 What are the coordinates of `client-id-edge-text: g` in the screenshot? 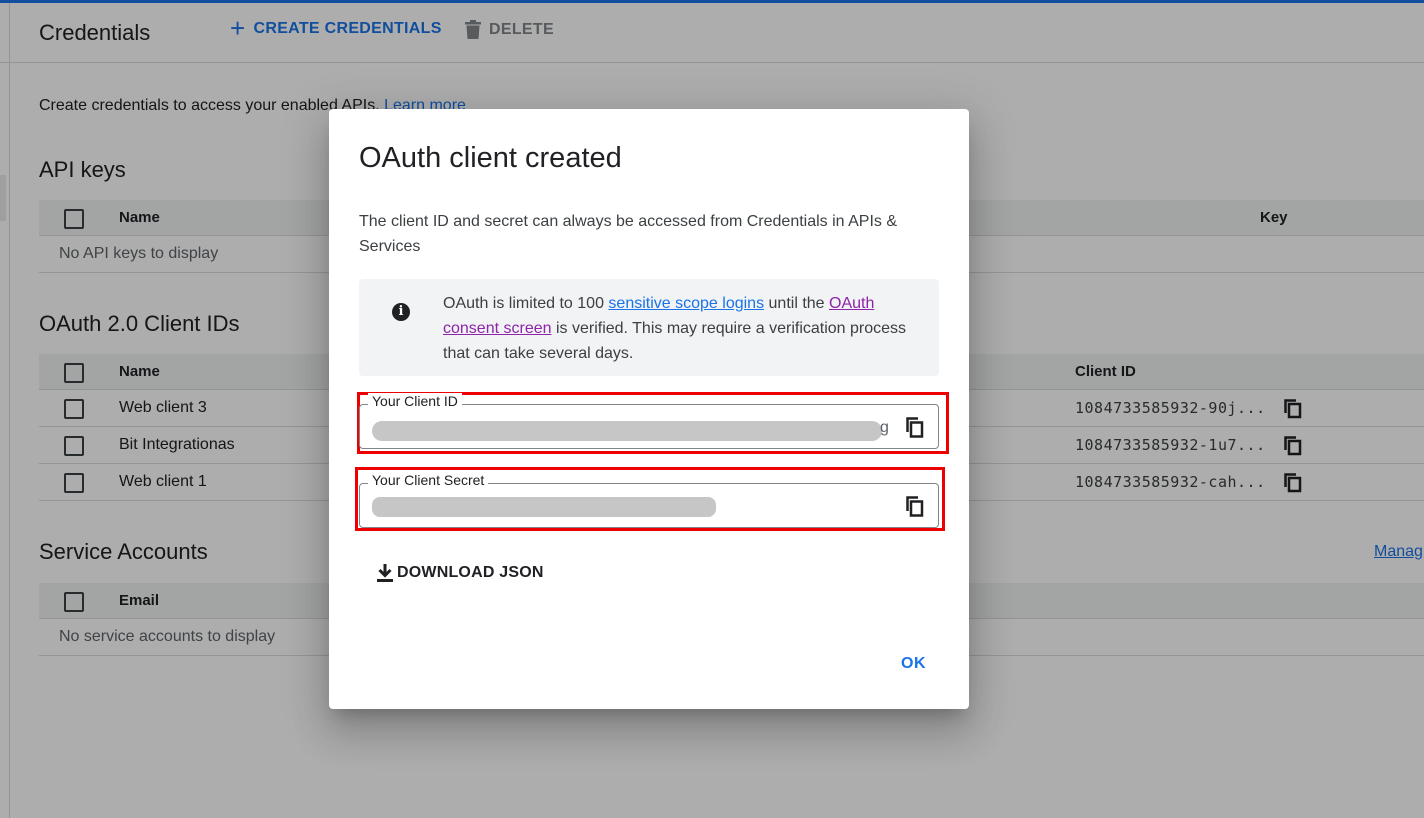 It's located at (884, 427).